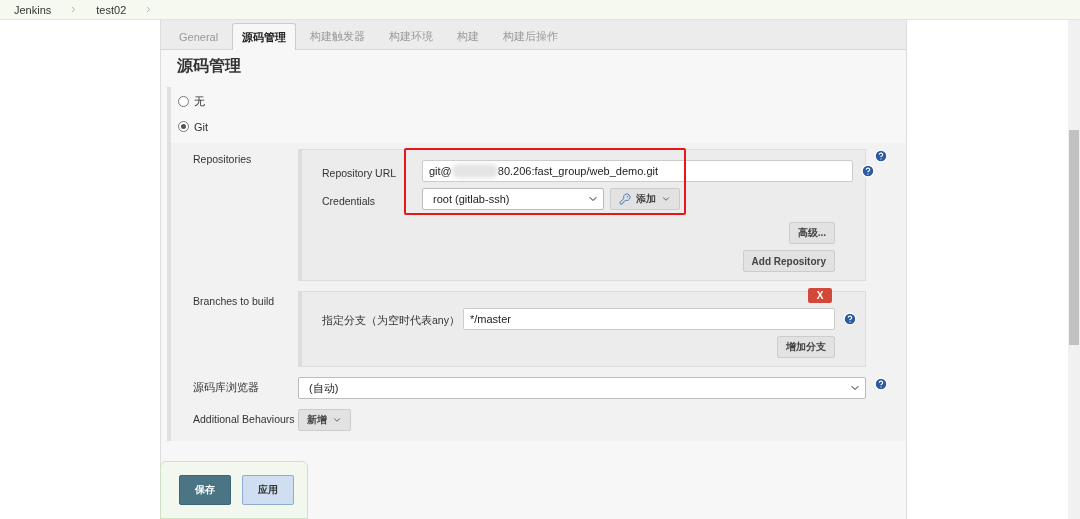 The height and width of the screenshot is (519, 1080). What do you see at coordinates (788, 261) in the screenshot?
I see `add-repository-button: Add Repository` at bounding box center [788, 261].